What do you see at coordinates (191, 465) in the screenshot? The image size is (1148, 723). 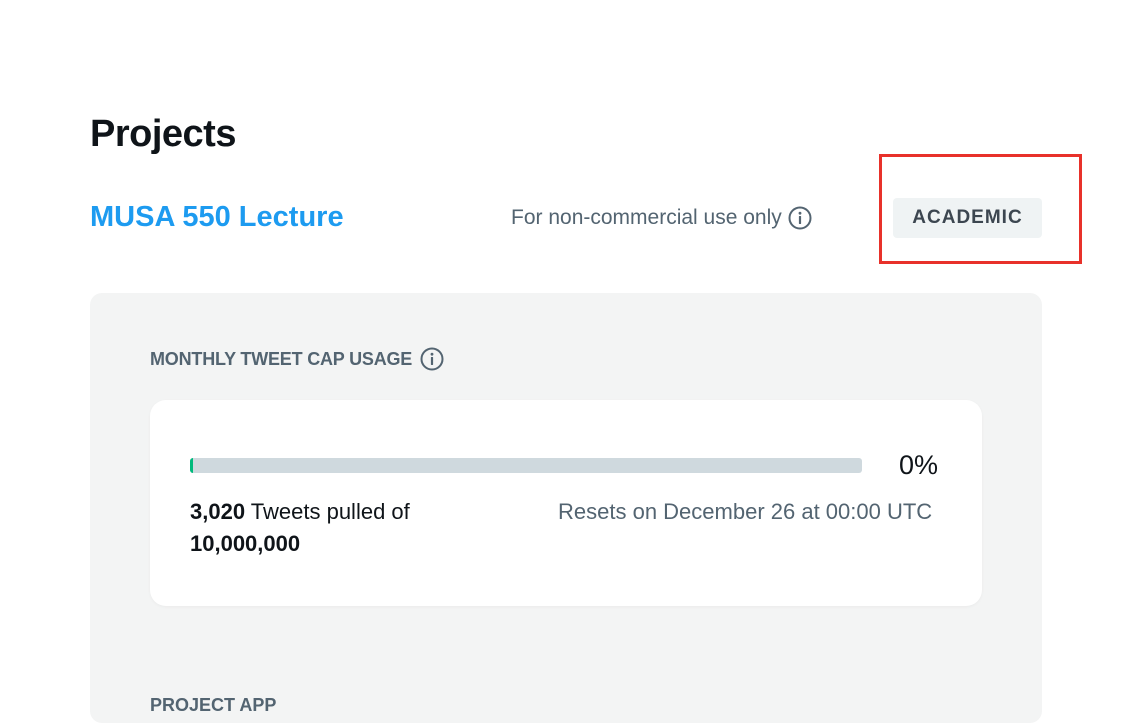 I see `tweet-cap-progress-fill` at bounding box center [191, 465].